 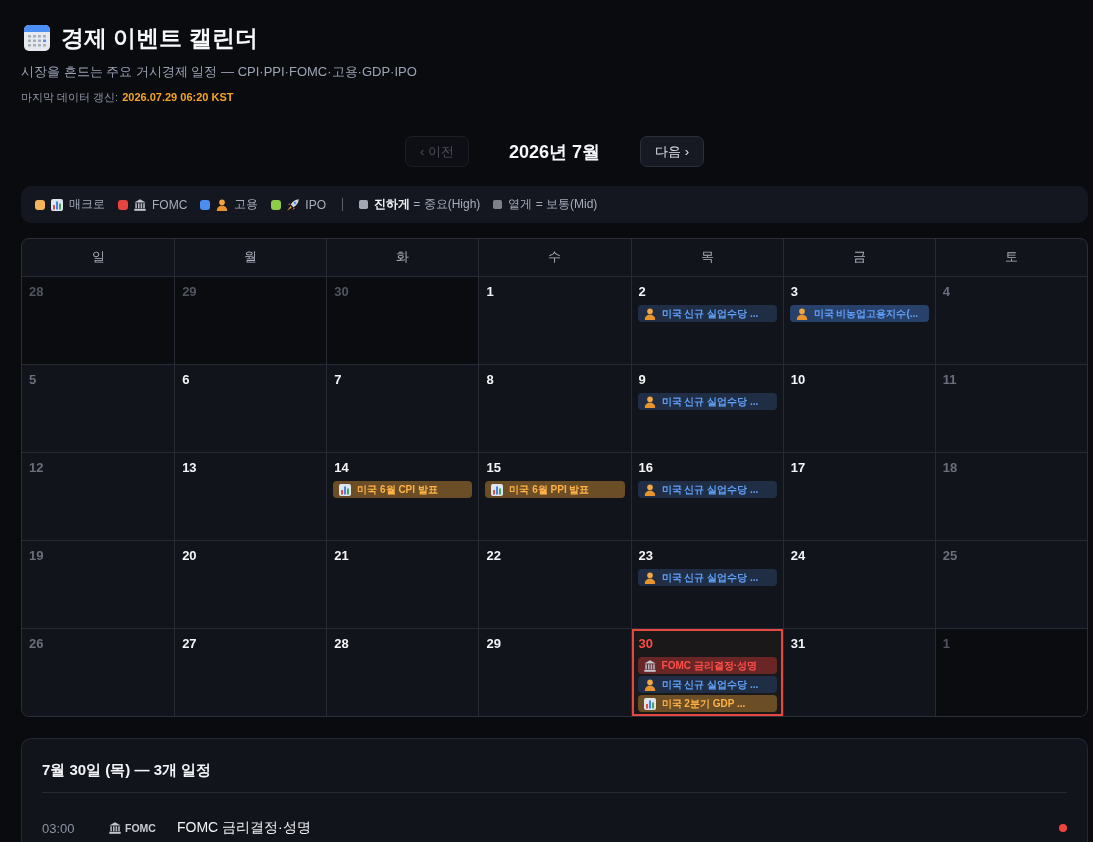 What do you see at coordinates (950, 468) in the screenshot?
I see `day-number: 18` at bounding box center [950, 468].